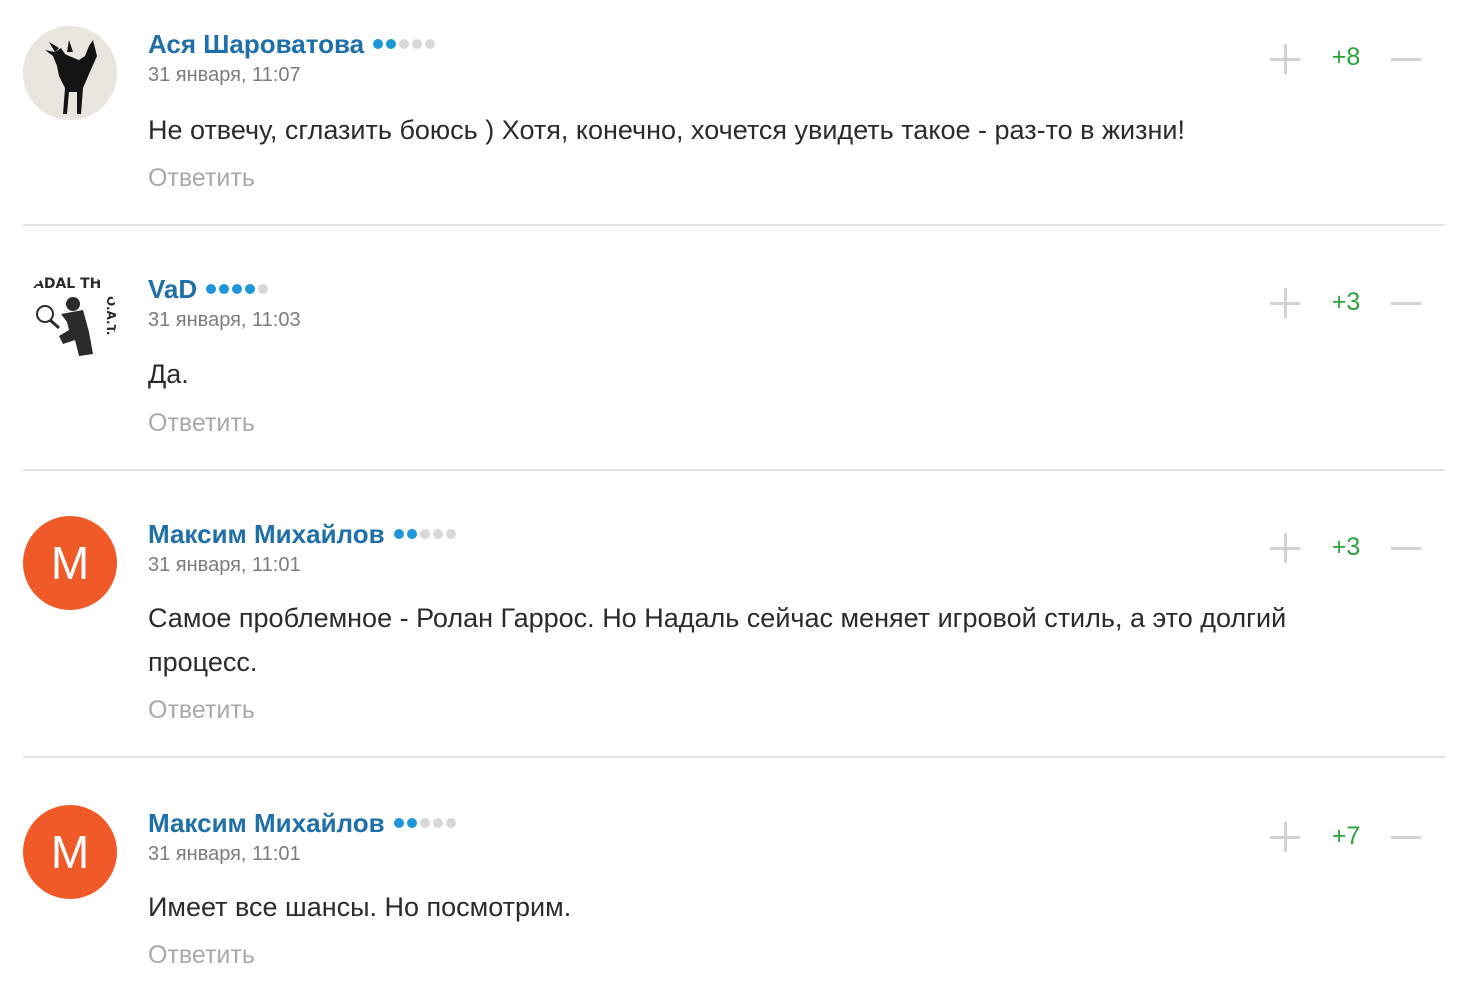 This screenshot has width=1460, height=987. I want to click on avatar, so click(70, 73).